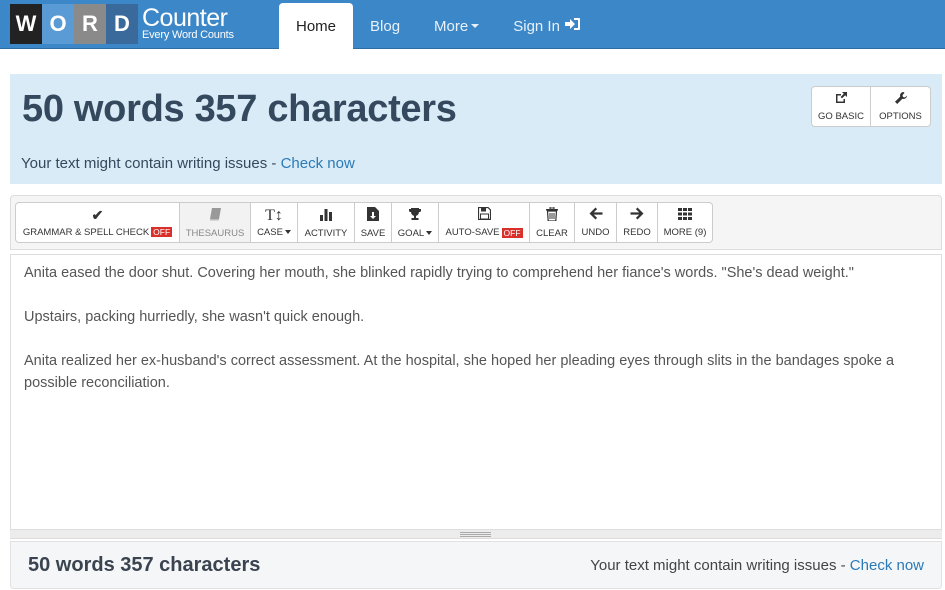 The image size is (945, 590). I want to click on logo-letter-o: O, so click(58, 23).